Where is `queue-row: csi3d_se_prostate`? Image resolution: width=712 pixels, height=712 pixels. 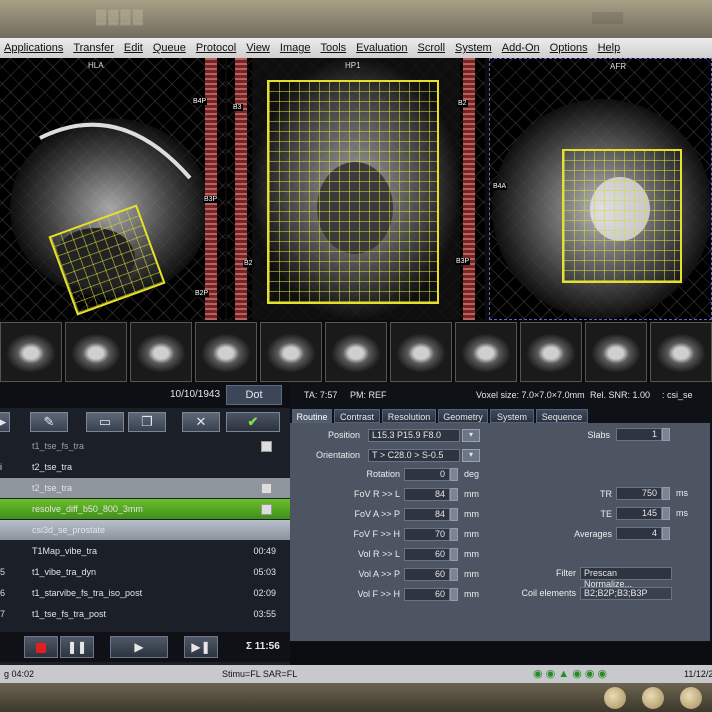
queue-row: csi3d_se_prostate is located at coordinates (145, 530).